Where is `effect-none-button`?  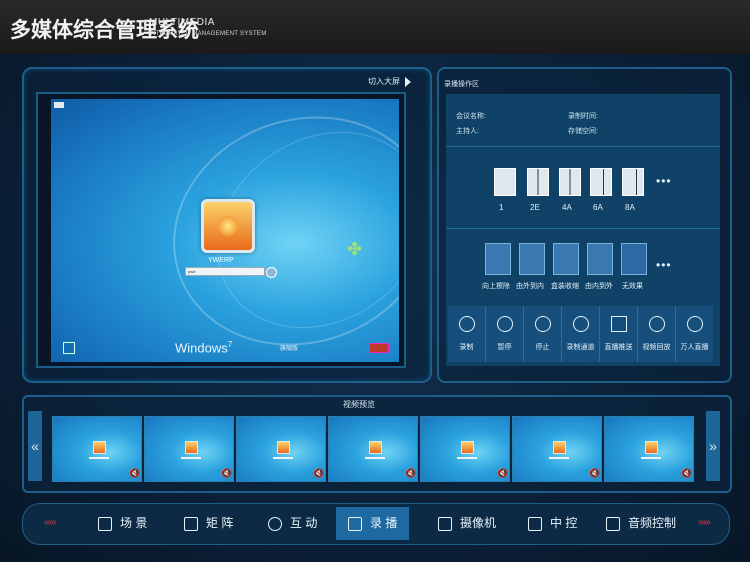 effect-none-button is located at coordinates (634, 259).